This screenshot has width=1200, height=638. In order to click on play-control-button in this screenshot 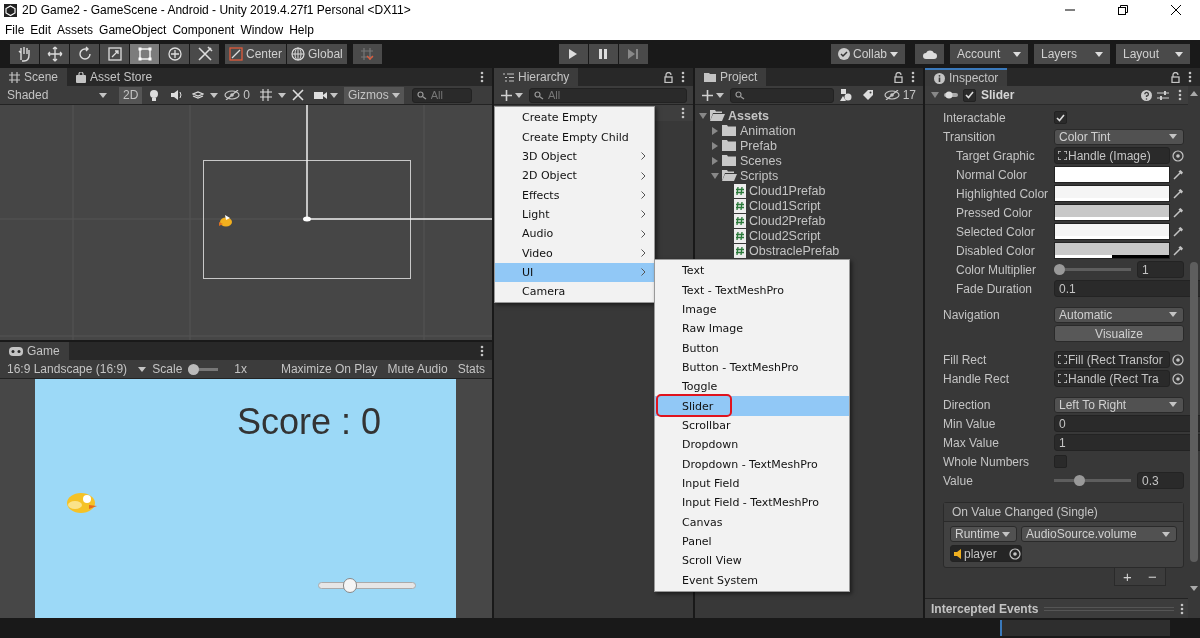, I will do `click(573, 54)`.